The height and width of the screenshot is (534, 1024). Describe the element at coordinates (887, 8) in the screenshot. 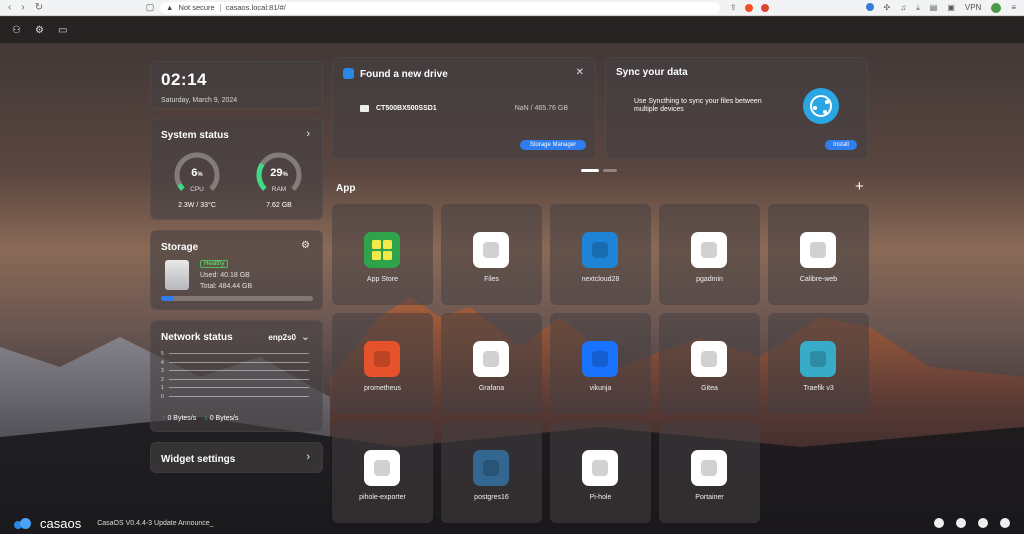

I see `extensions-icon: ✣` at that location.